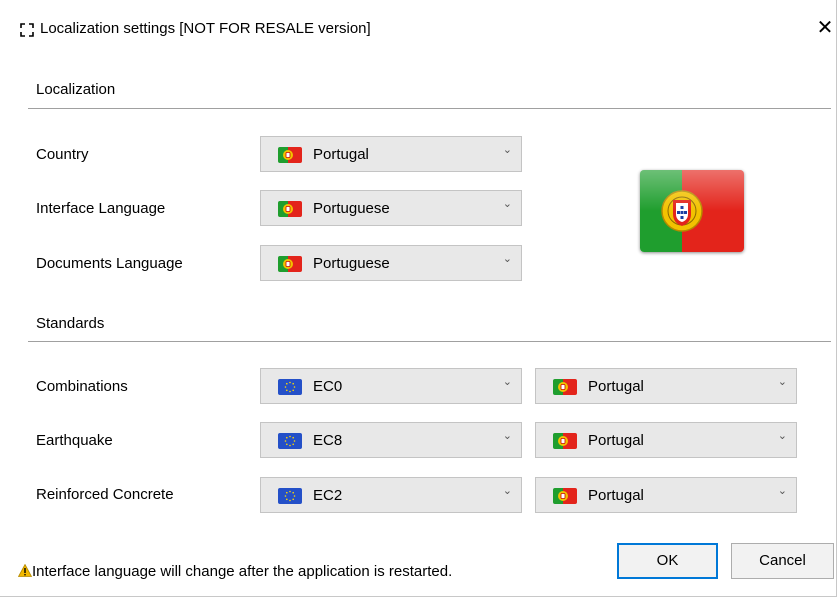 This screenshot has height=598, width=838. What do you see at coordinates (391, 154) in the screenshot?
I see `country-select: Portugal ⌄` at bounding box center [391, 154].